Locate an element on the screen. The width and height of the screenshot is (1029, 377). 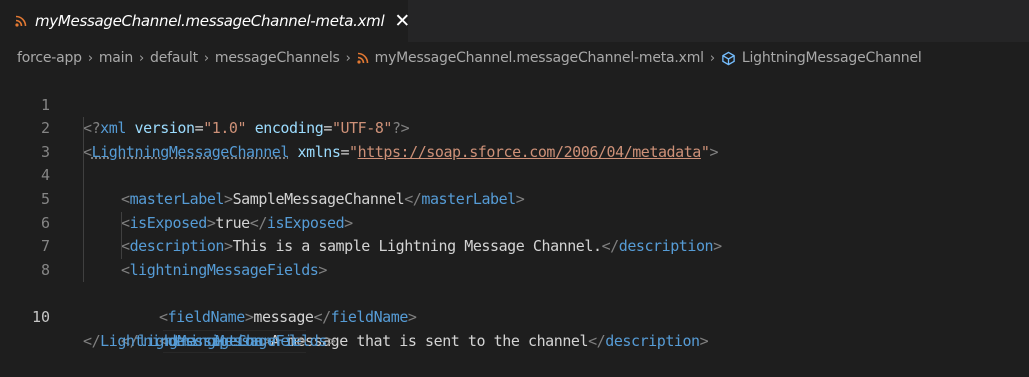
breadcrumb-file: myMessageChannel.messageChannel-meta.xml is located at coordinates (539, 58).